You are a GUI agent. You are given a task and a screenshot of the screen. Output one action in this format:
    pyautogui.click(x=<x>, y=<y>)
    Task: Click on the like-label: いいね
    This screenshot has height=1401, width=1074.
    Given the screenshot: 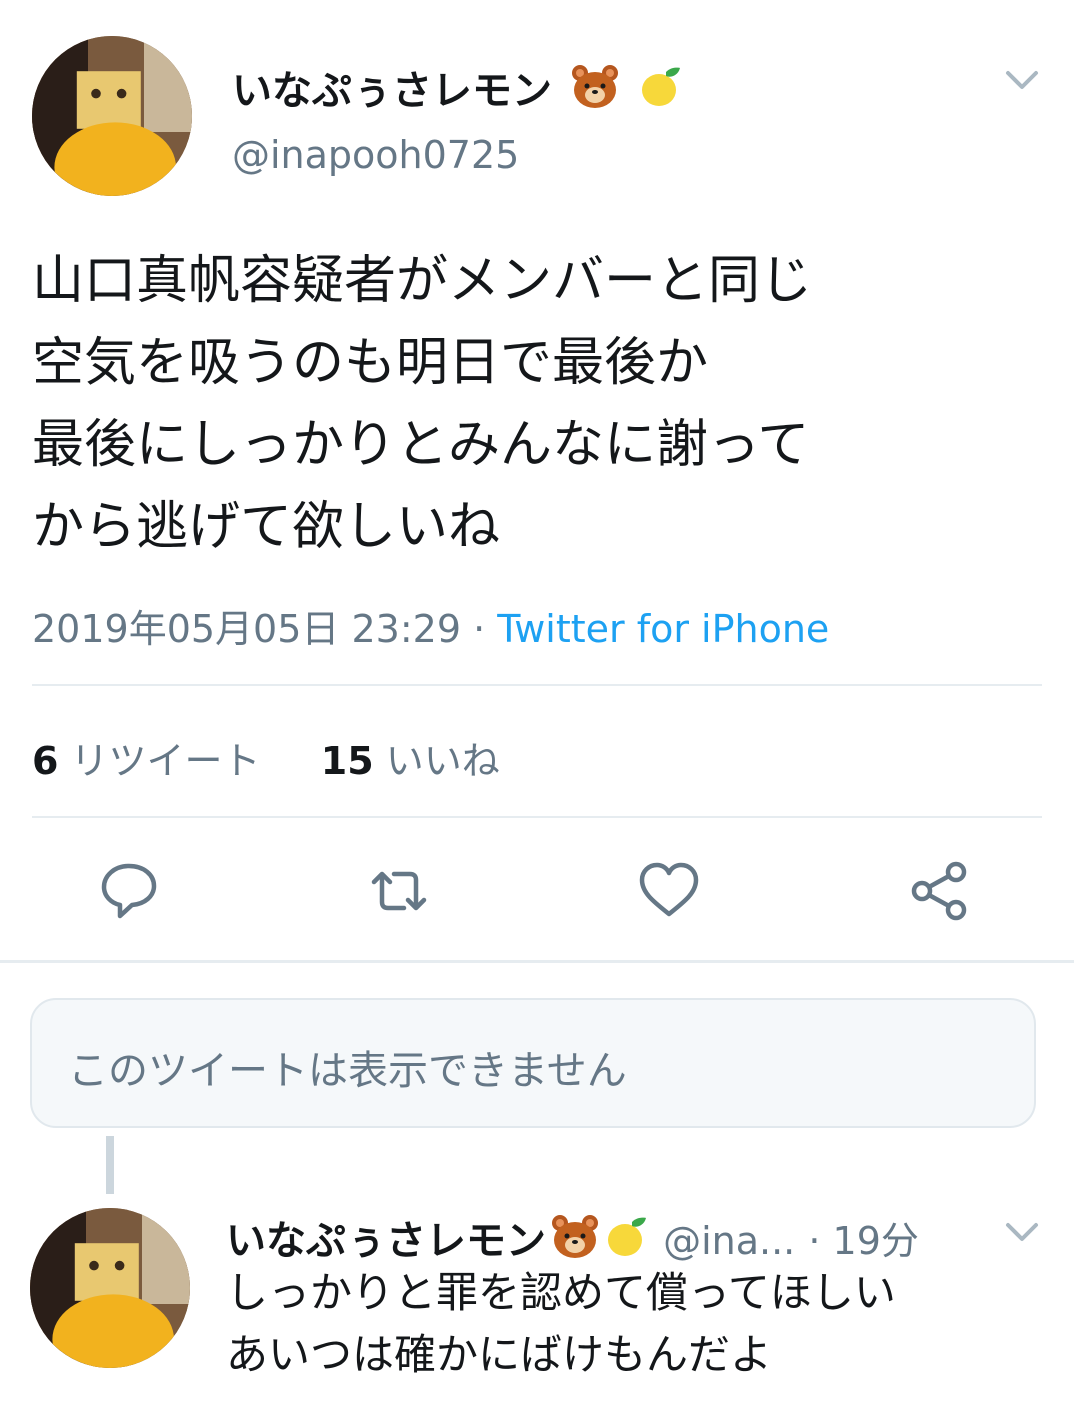 What is the action you would take?
    pyautogui.click(x=442, y=761)
    